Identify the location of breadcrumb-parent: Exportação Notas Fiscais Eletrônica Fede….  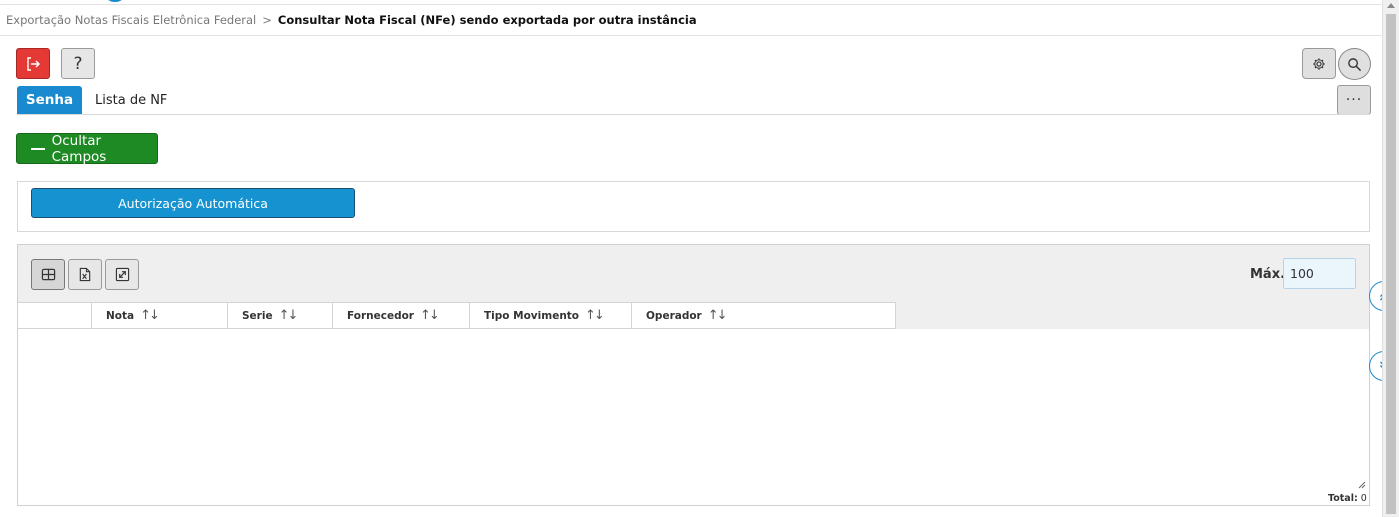
(131, 20).